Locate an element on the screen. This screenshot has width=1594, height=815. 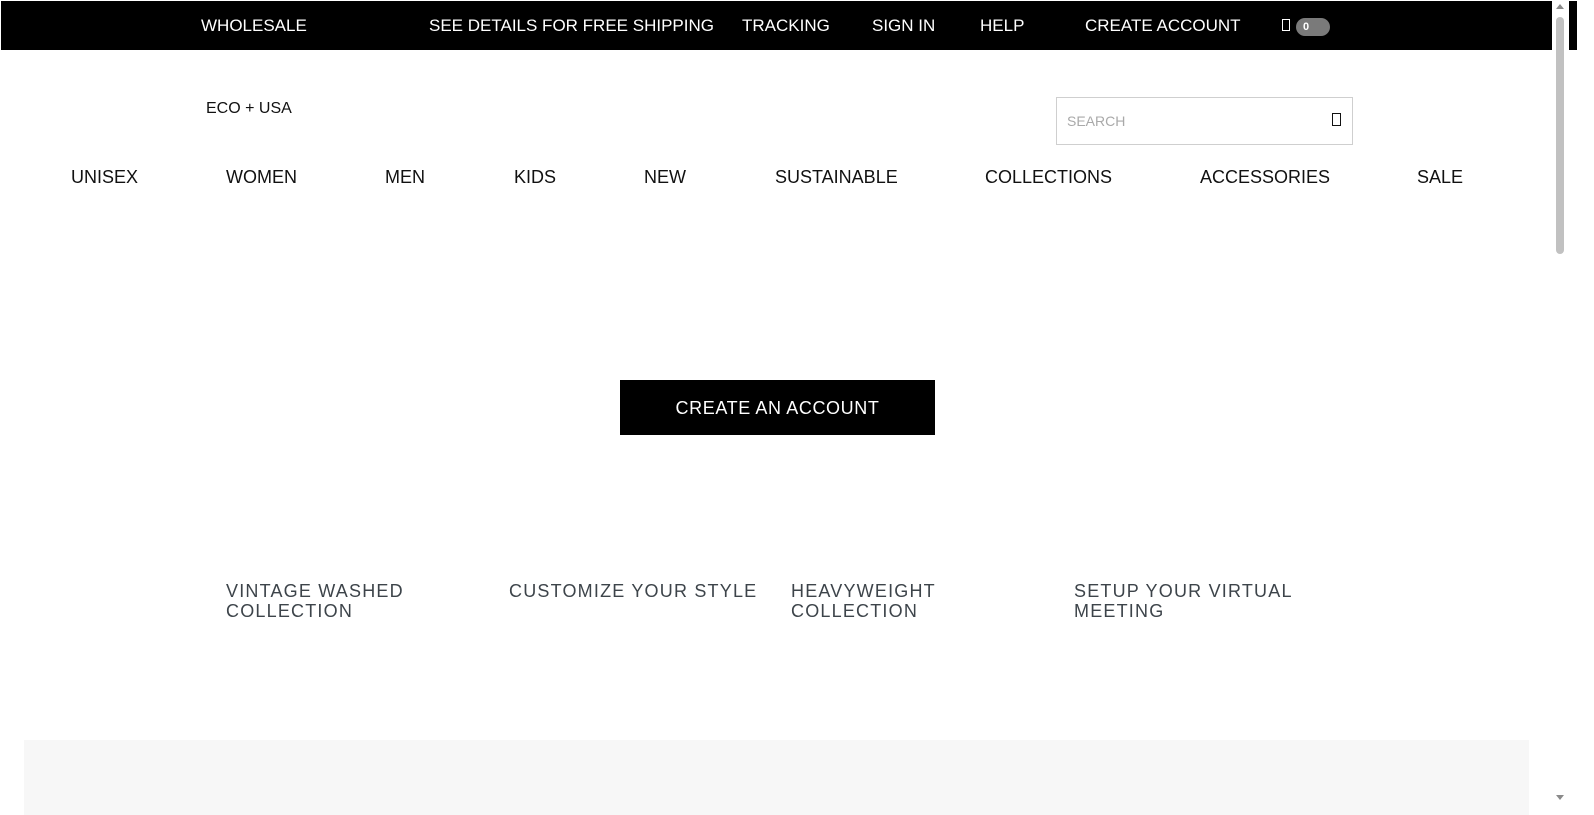
nav-item-accessories: ACCESSORIES is located at coordinates (1265, 177).